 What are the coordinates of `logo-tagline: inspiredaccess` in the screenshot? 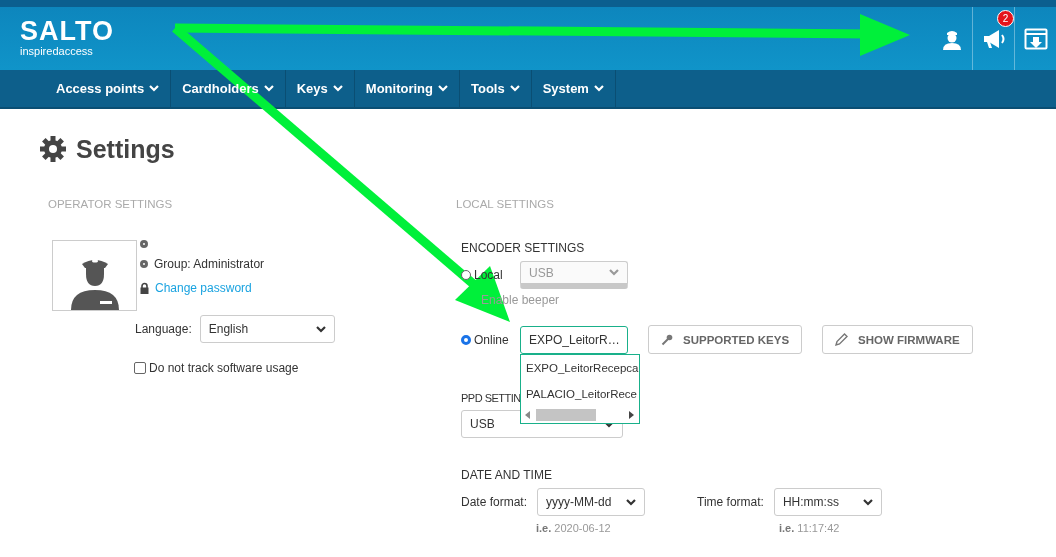 It's located at (57, 51).